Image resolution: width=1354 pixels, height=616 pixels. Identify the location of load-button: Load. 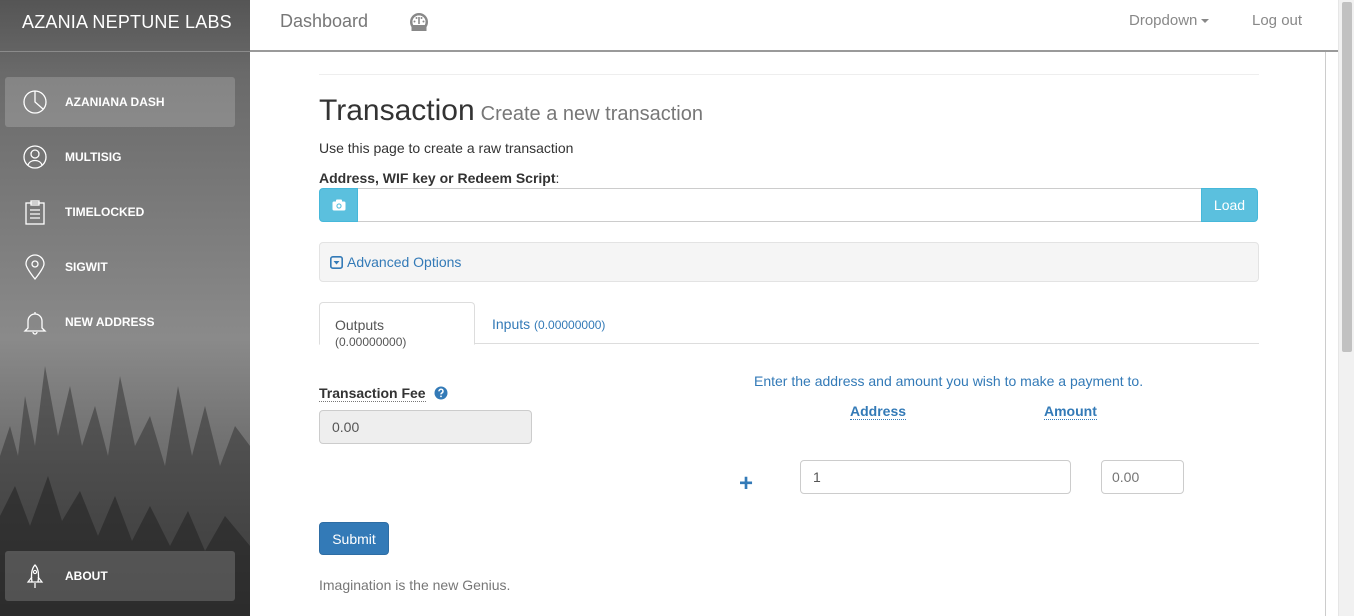
(1229, 205).